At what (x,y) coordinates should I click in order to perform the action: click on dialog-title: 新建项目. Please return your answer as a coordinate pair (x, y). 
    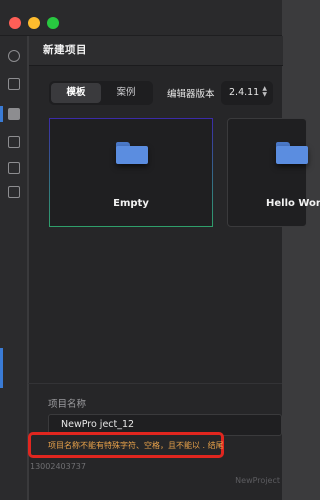
    Looking at the image, I should click on (65, 50).